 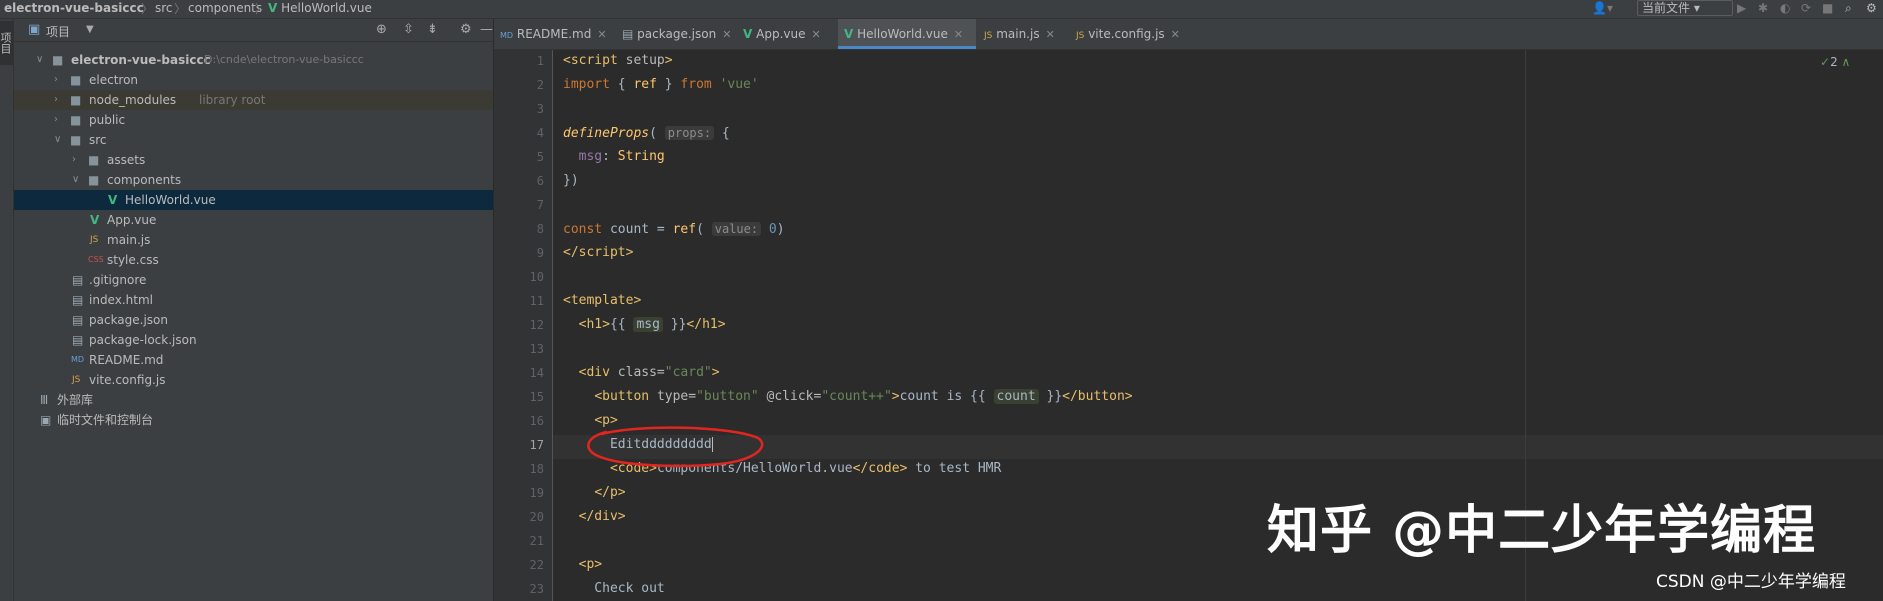 What do you see at coordinates (536, 565) in the screenshot?
I see `line-number: 22` at bounding box center [536, 565].